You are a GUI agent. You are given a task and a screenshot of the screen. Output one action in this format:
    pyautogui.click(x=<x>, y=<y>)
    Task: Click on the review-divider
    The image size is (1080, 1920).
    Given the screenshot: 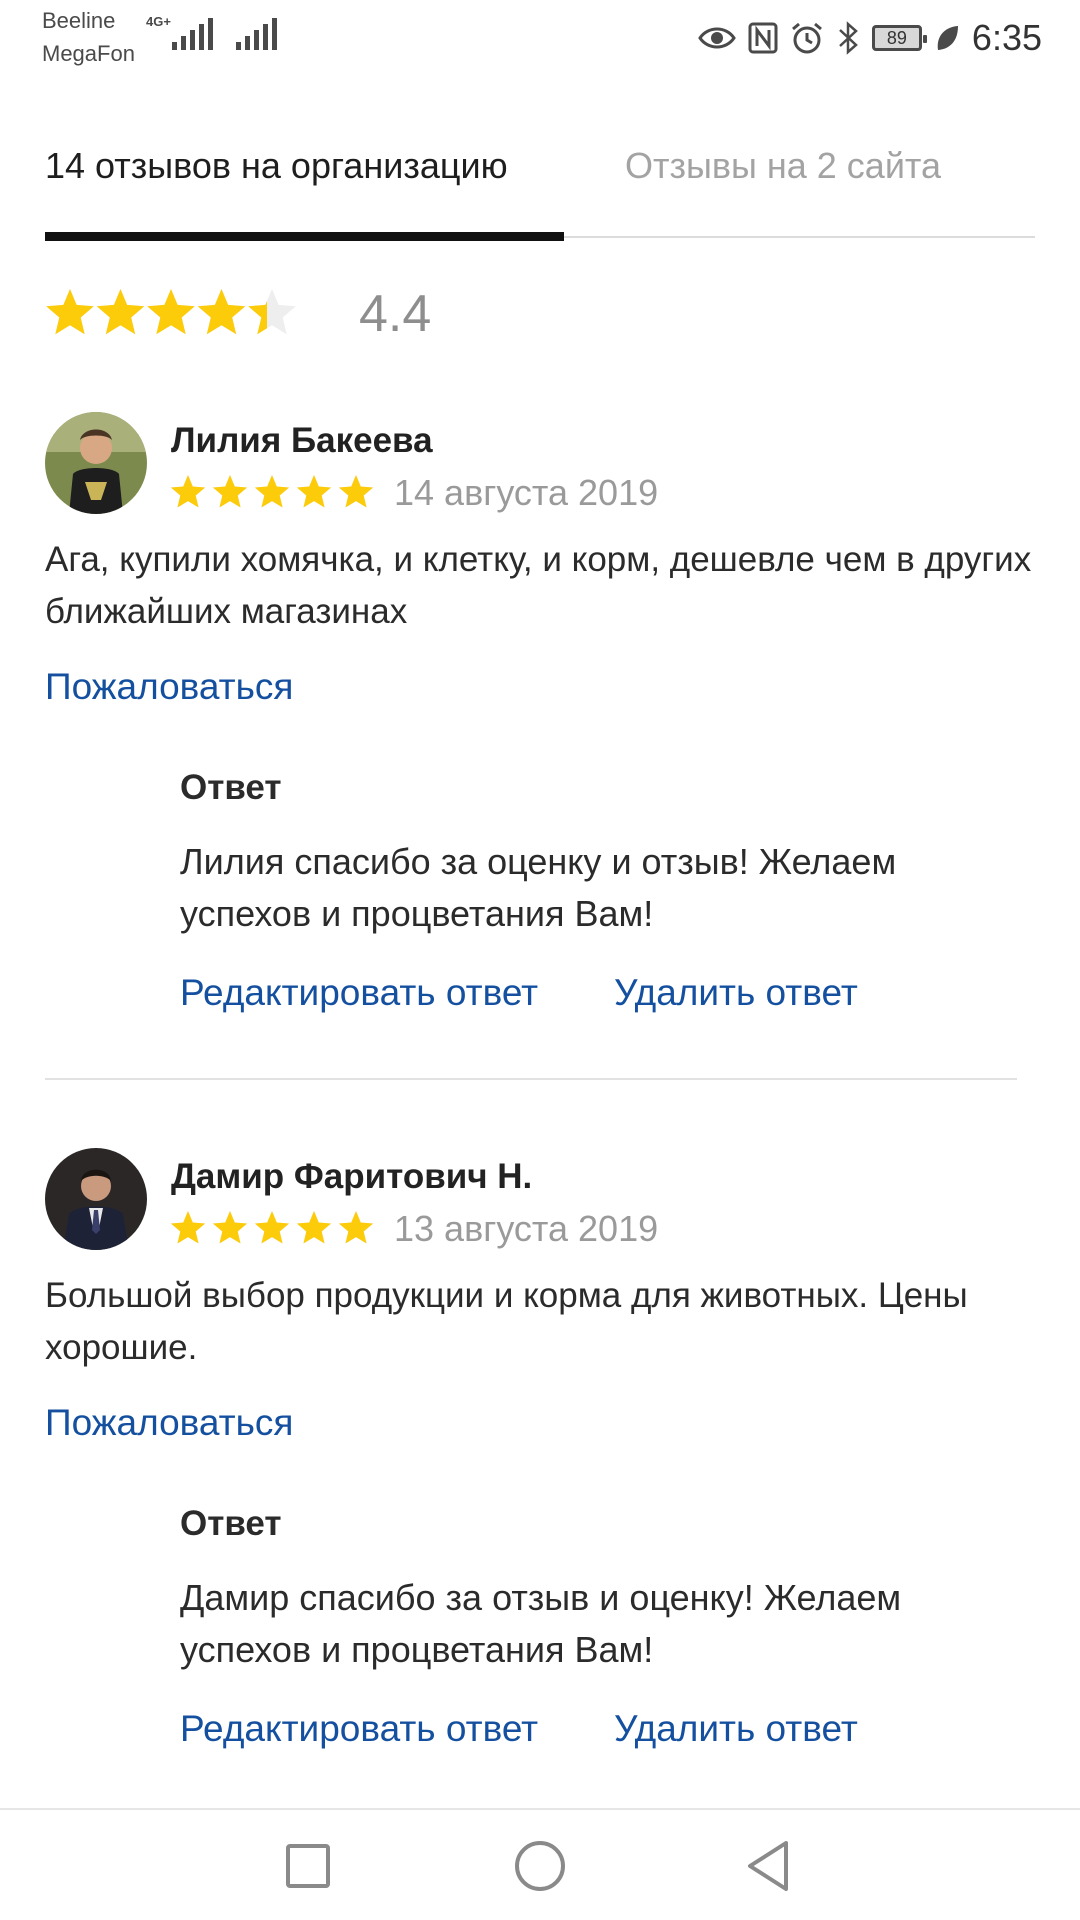 What is the action you would take?
    pyautogui.click(x=531, y=1079)
    